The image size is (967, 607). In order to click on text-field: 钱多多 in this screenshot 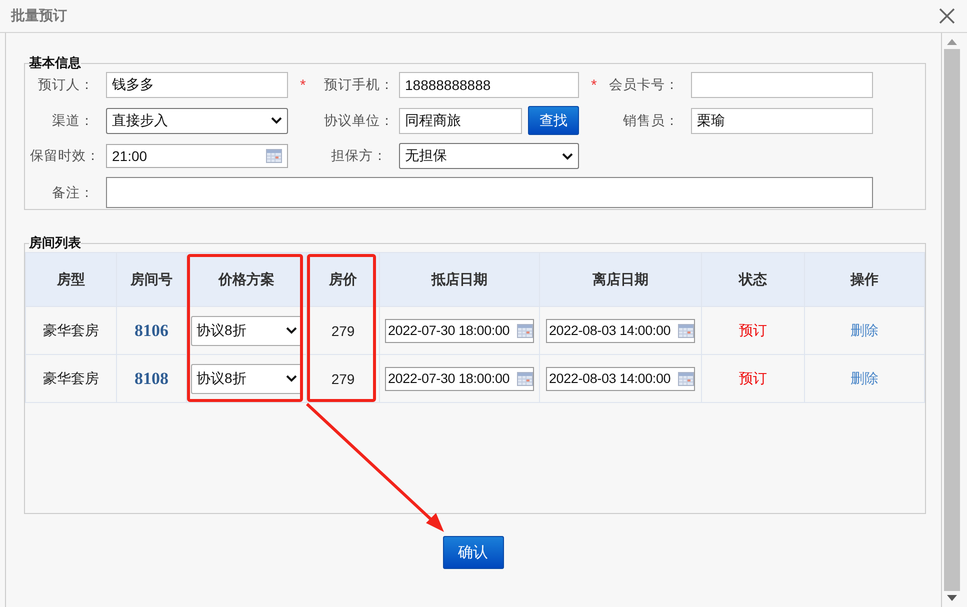, I will do `click(197, 85)`.